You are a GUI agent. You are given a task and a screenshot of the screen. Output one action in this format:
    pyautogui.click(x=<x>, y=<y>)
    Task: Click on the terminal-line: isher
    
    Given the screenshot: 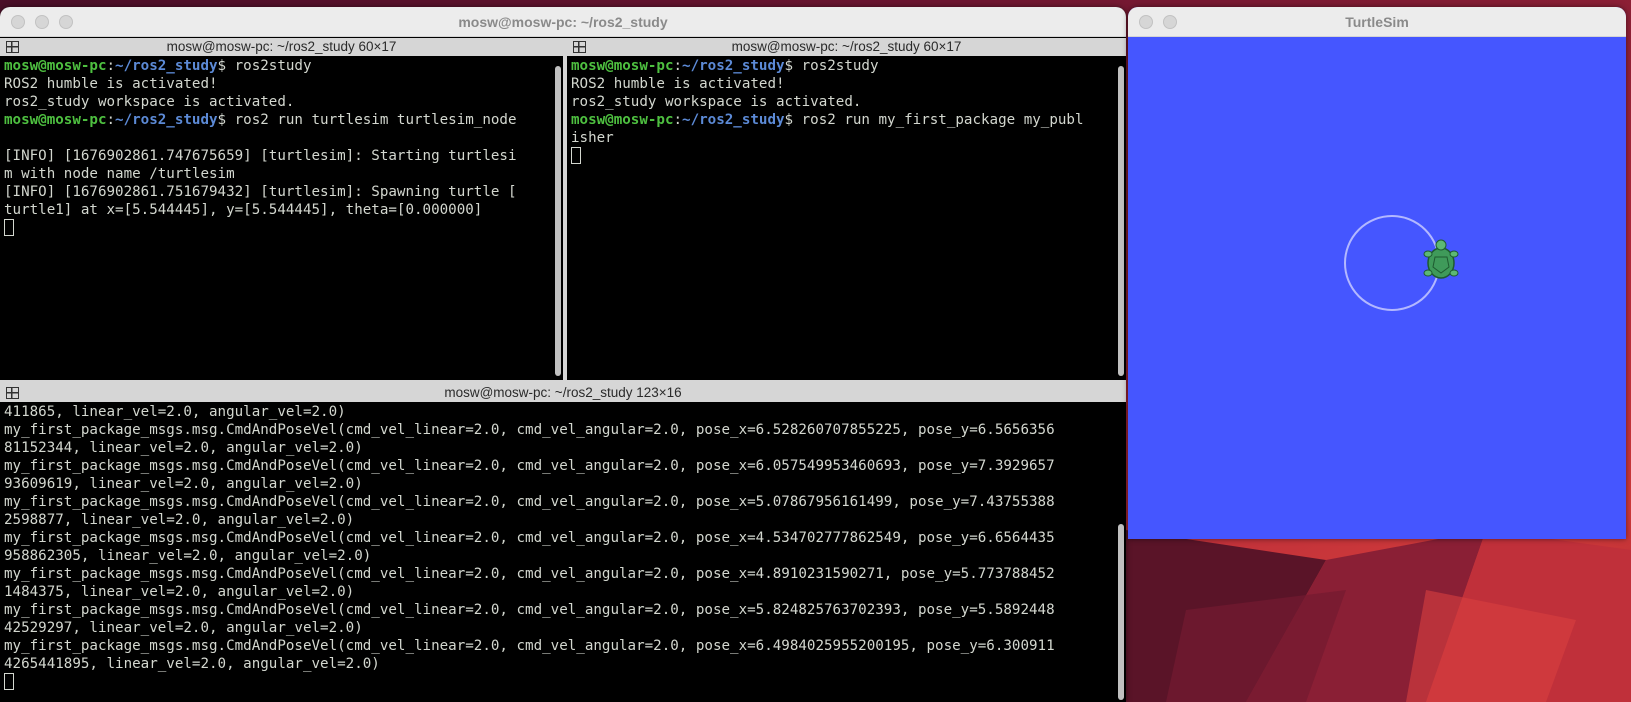 What is the action you would take?
    pyautogui.click(x=592, y=138)
    